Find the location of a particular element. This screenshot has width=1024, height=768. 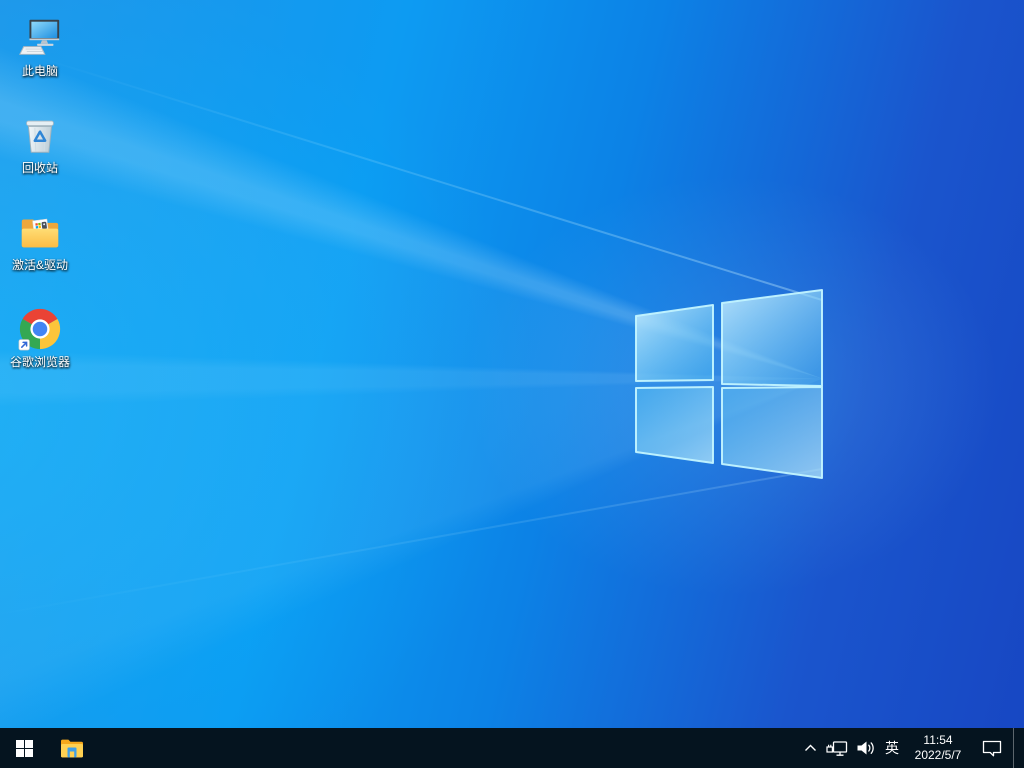

chevron-up-icon is located at coordinates (810, 747).